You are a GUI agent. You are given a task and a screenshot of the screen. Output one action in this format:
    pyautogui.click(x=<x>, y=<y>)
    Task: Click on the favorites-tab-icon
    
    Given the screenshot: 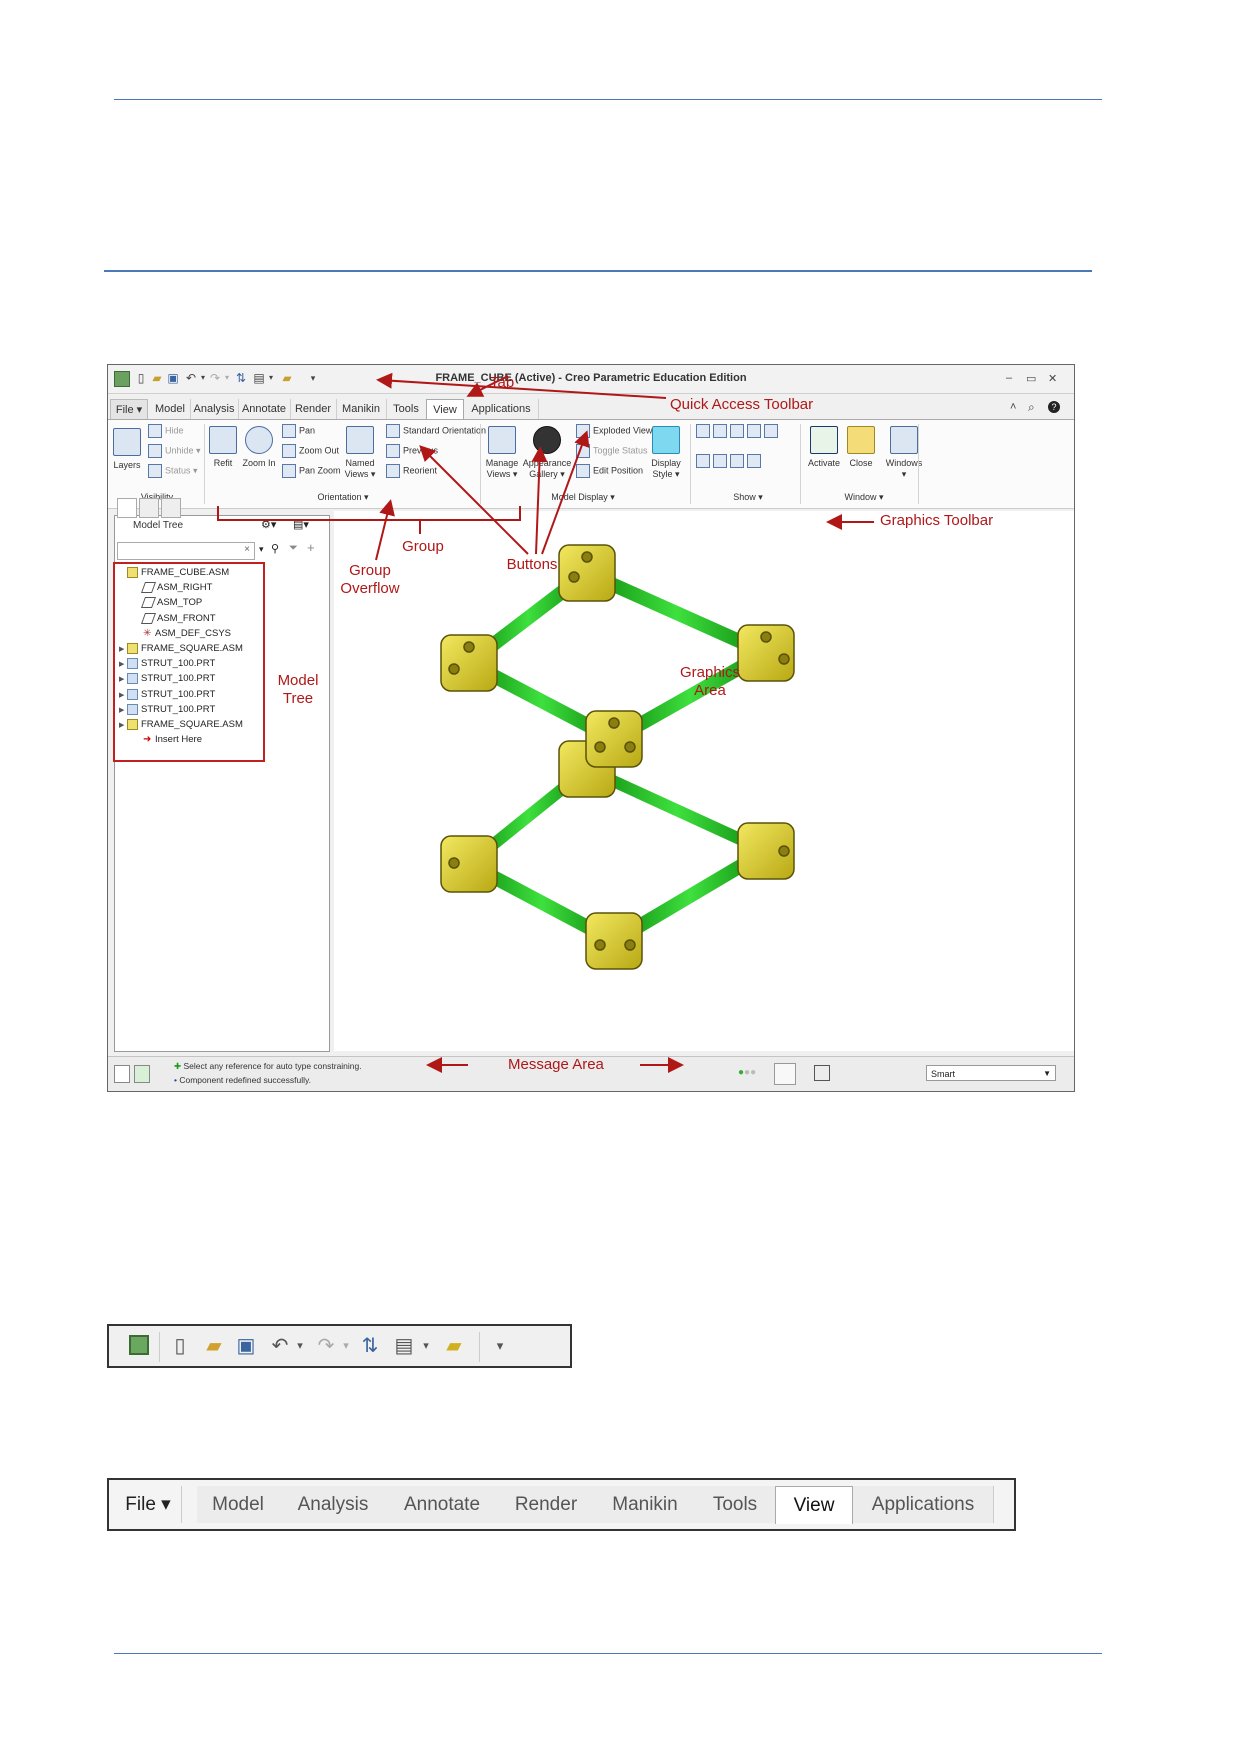 What is the action you would take?
    pyautogui.click(x=171, y=508)
    